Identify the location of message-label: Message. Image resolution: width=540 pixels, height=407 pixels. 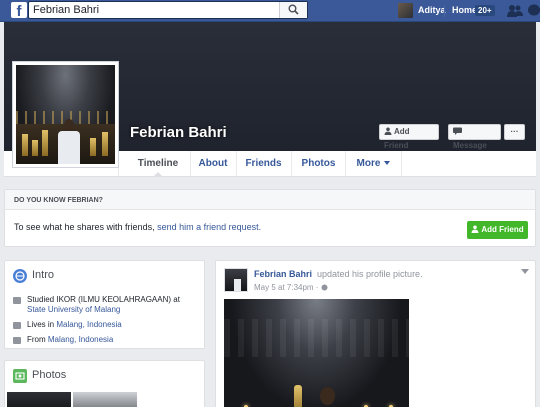
(470, 145).